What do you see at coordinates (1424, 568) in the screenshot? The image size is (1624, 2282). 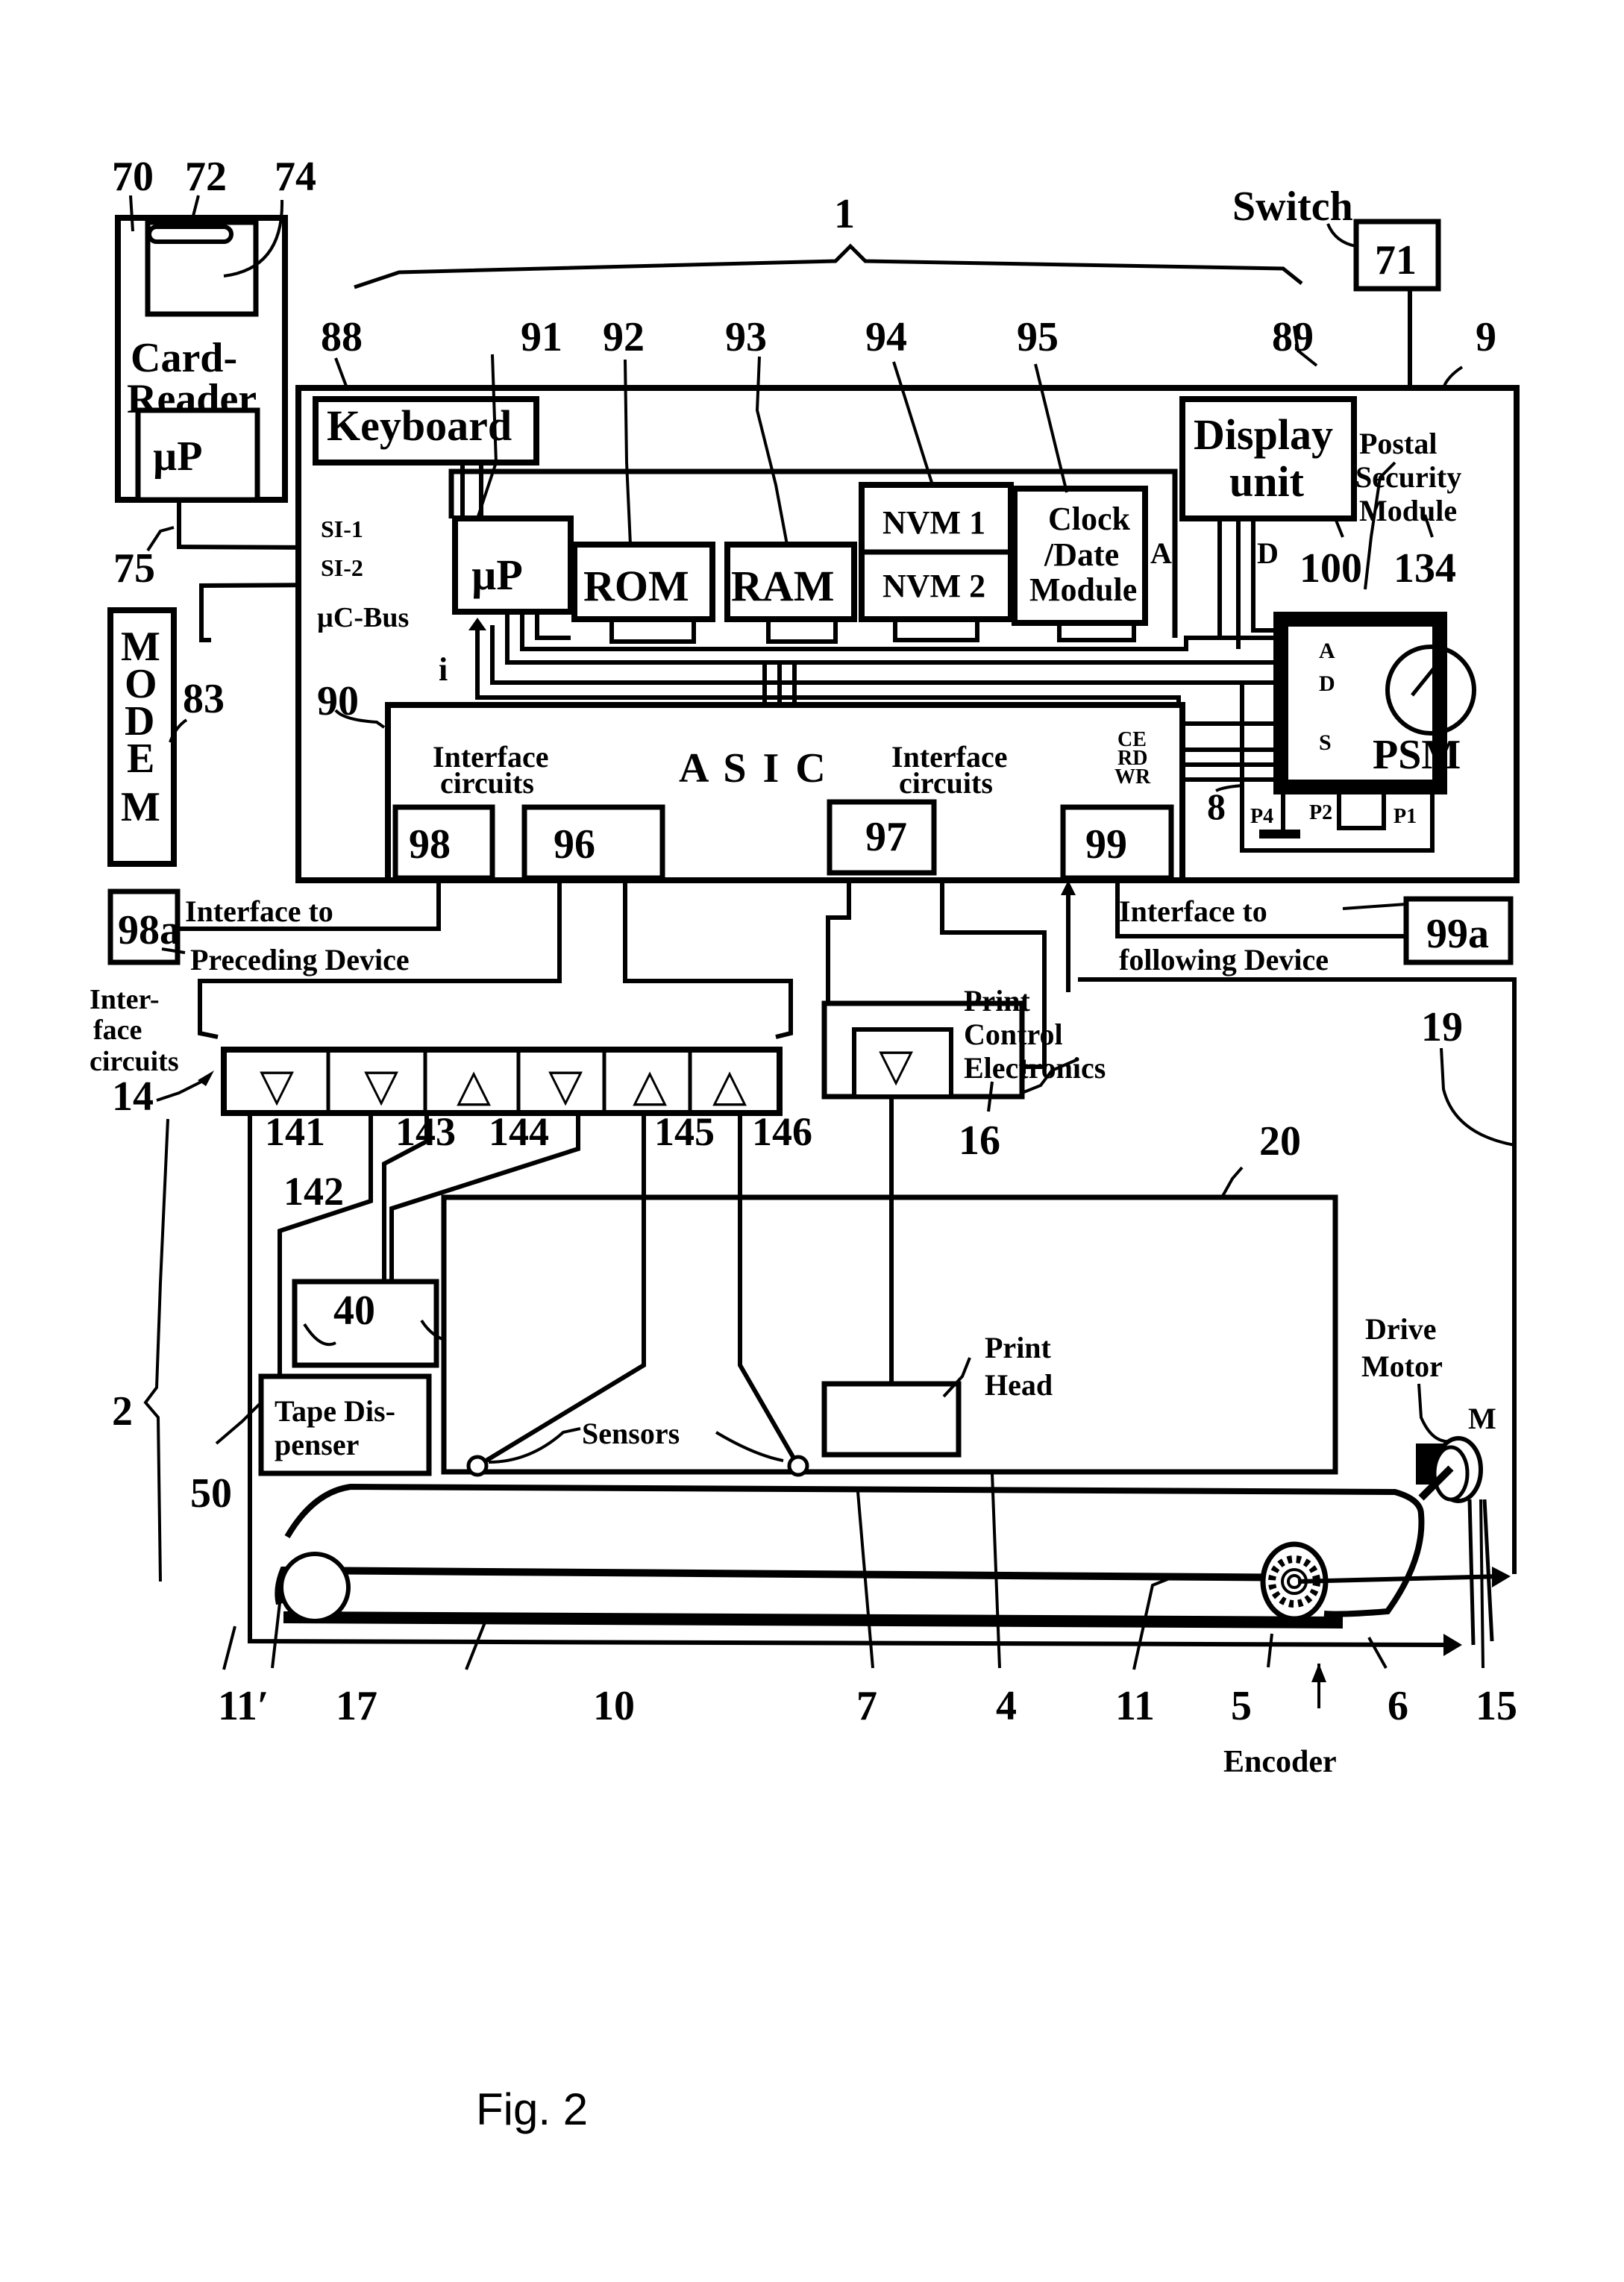 I see `ref-label: 134` at bounding box center [1424, 568].